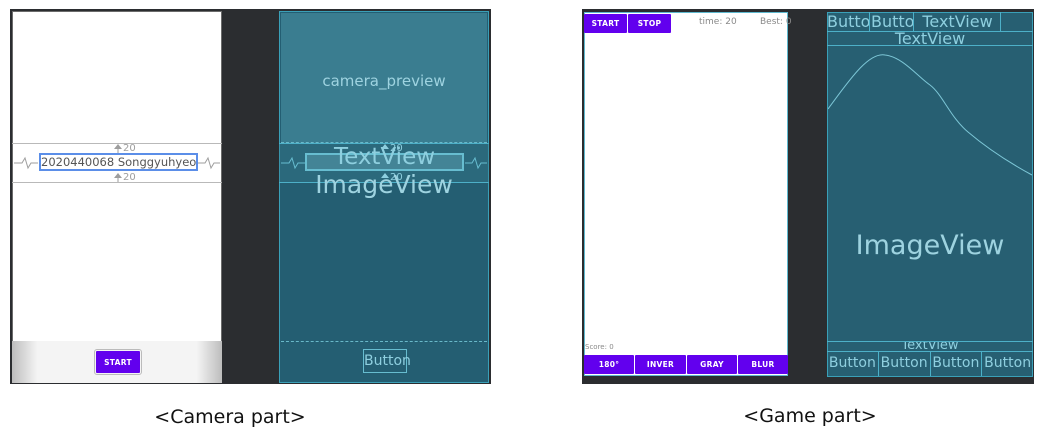  What do you see at coordinates (129, 177) in the screenshot?
I see `camera-margin-bottom-label: 20` at bounding box center [129, 177].